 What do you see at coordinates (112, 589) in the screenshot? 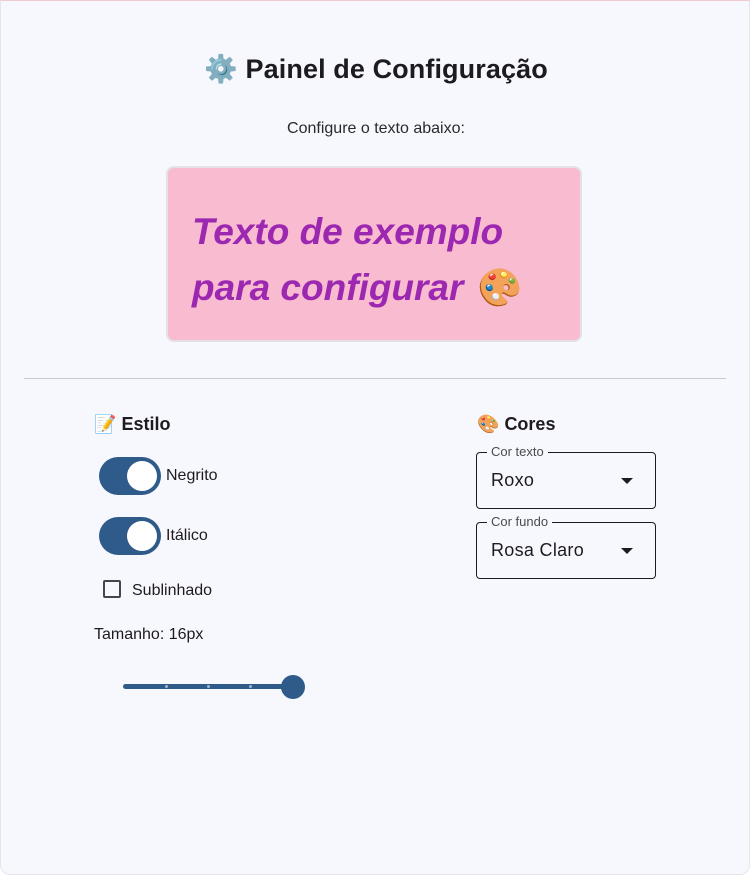
I see `underline-checkbox` at bounding box center [112, 589].